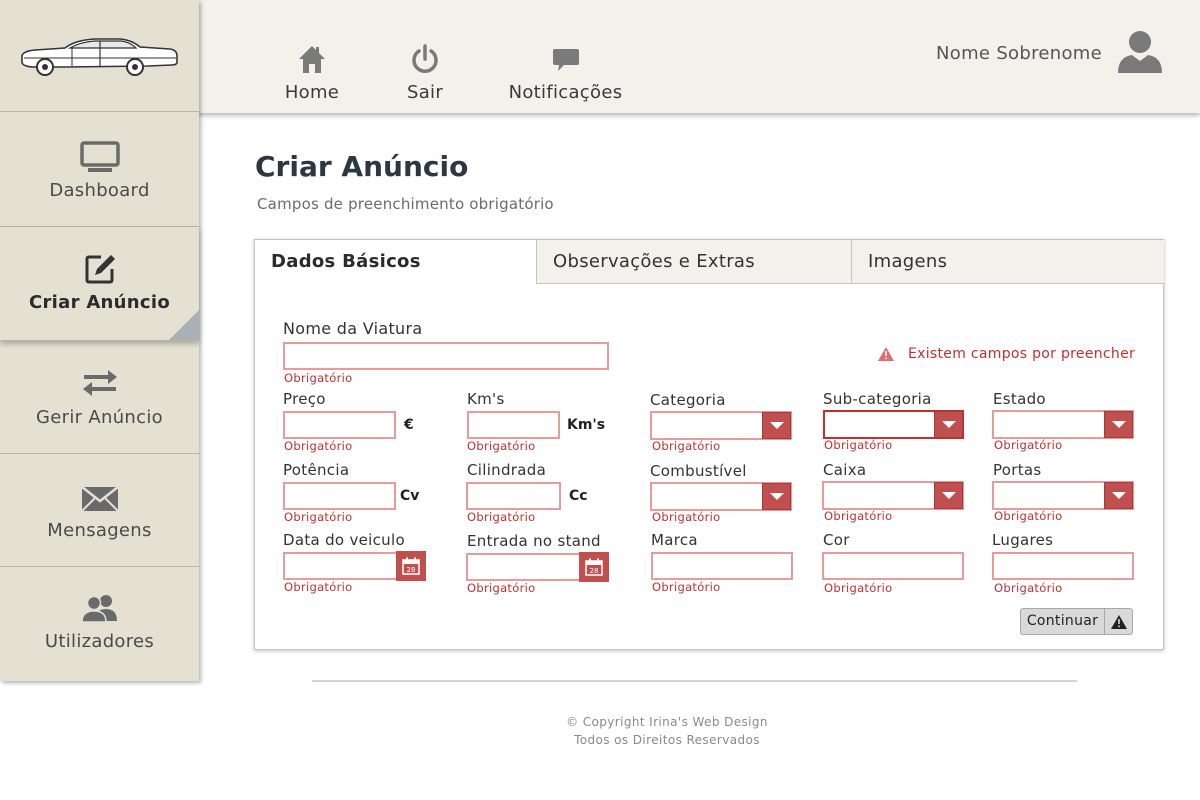 Image resolution: width=1200 pixels, height=800 pixels. I want to click on page-subtitle: Campos de preenchimento obrigatório, so click(405, 204).